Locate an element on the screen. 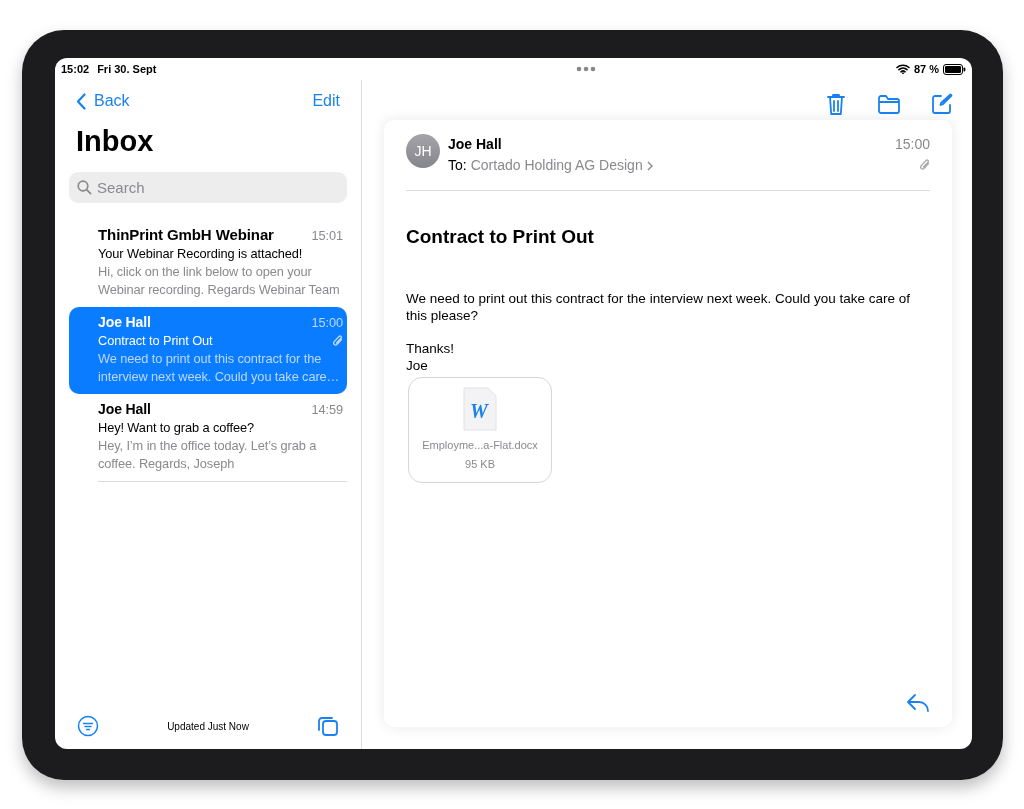  avatar-initials: JH is located at coordinates (423, 151).